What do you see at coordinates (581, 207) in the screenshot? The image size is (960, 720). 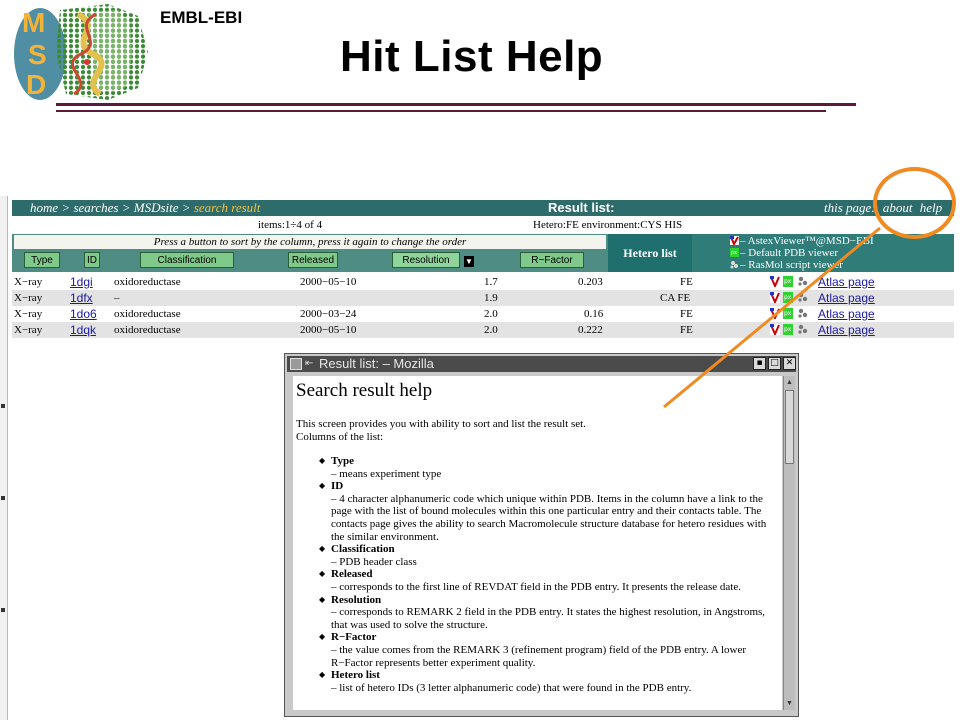 I see `result-list-title: Result list:` at bounding box center [581, 207].